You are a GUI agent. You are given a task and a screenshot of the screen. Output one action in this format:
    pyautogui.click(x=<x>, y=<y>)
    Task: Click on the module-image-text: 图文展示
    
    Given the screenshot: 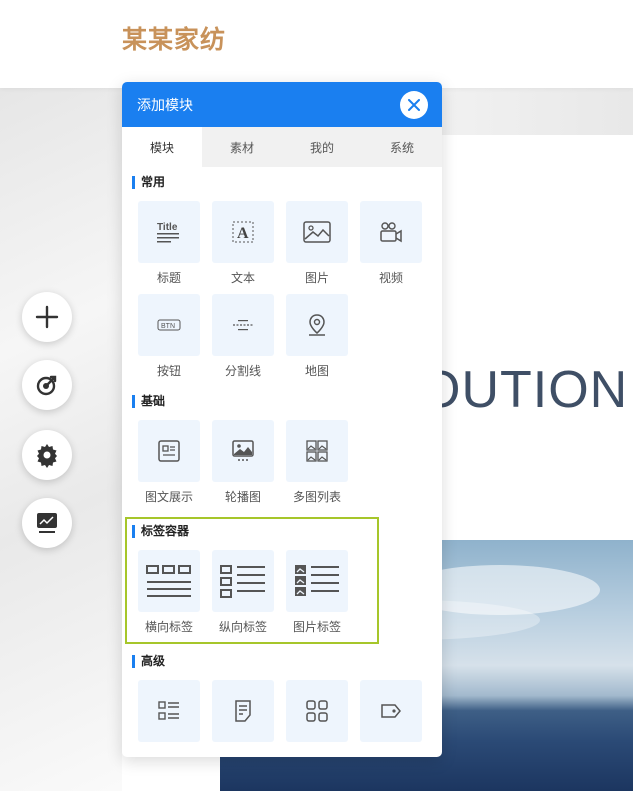 What is the action you would take?
    pyautogui.click(x=169, y=462)
    